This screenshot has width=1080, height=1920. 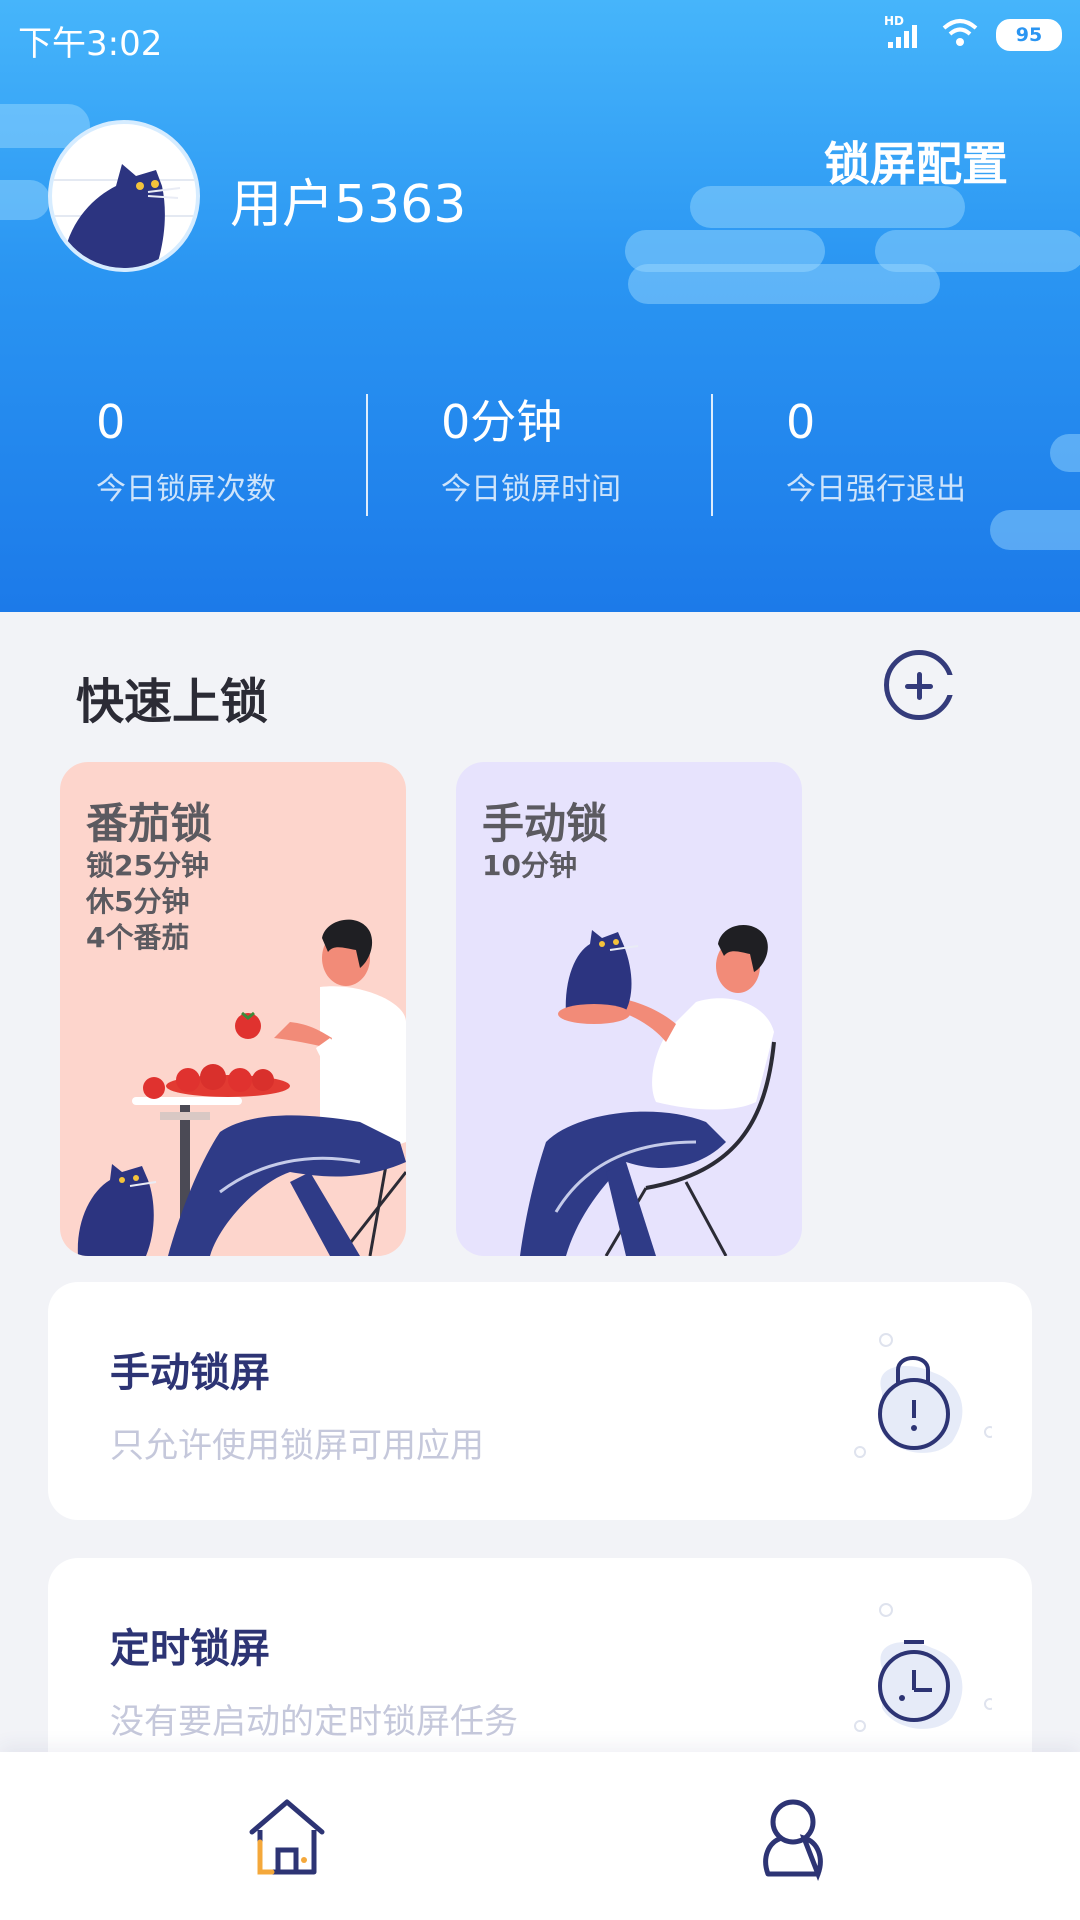 I want to click on manual-lock-card: 手动锁 10分钟, so click(x=629, y=1009).